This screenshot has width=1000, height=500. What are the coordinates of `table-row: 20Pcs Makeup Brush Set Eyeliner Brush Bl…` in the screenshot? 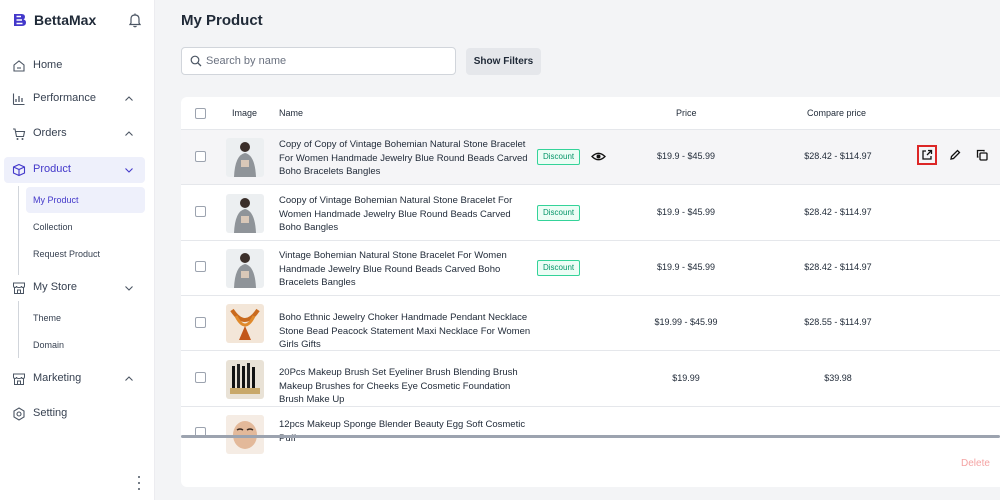 It's located at (590, 379).